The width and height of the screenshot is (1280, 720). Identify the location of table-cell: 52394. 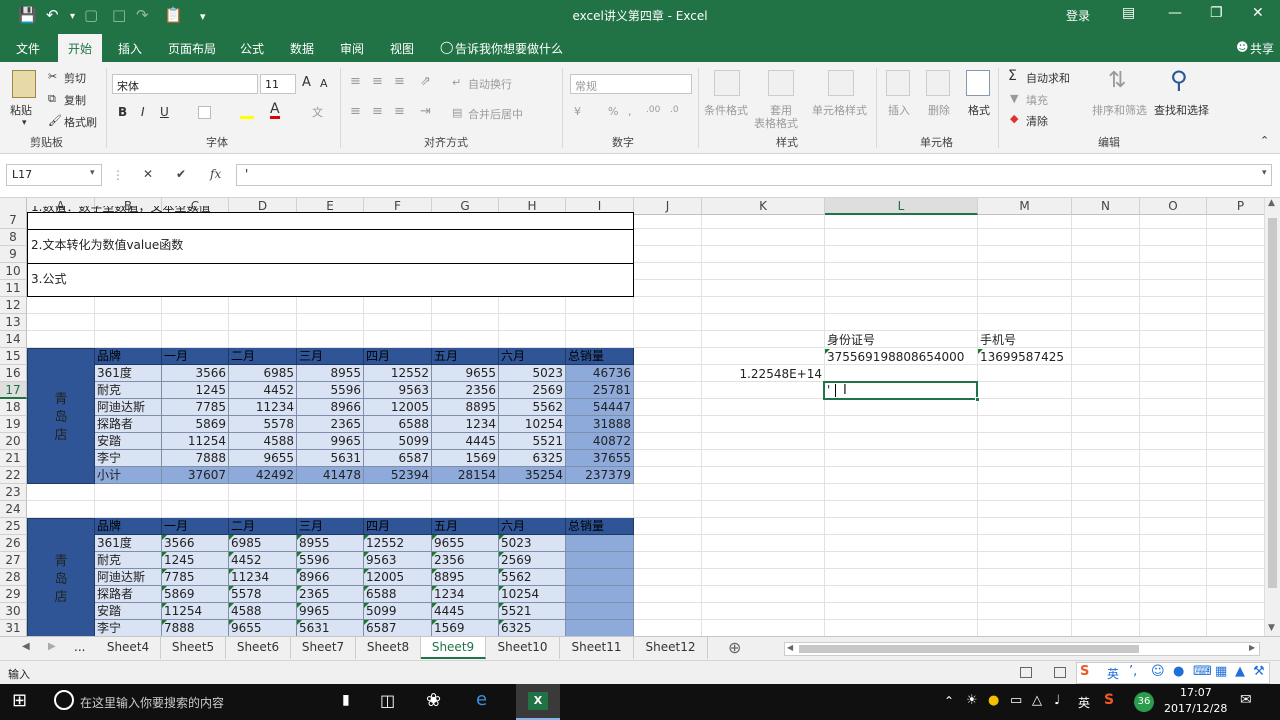
(398, 475).